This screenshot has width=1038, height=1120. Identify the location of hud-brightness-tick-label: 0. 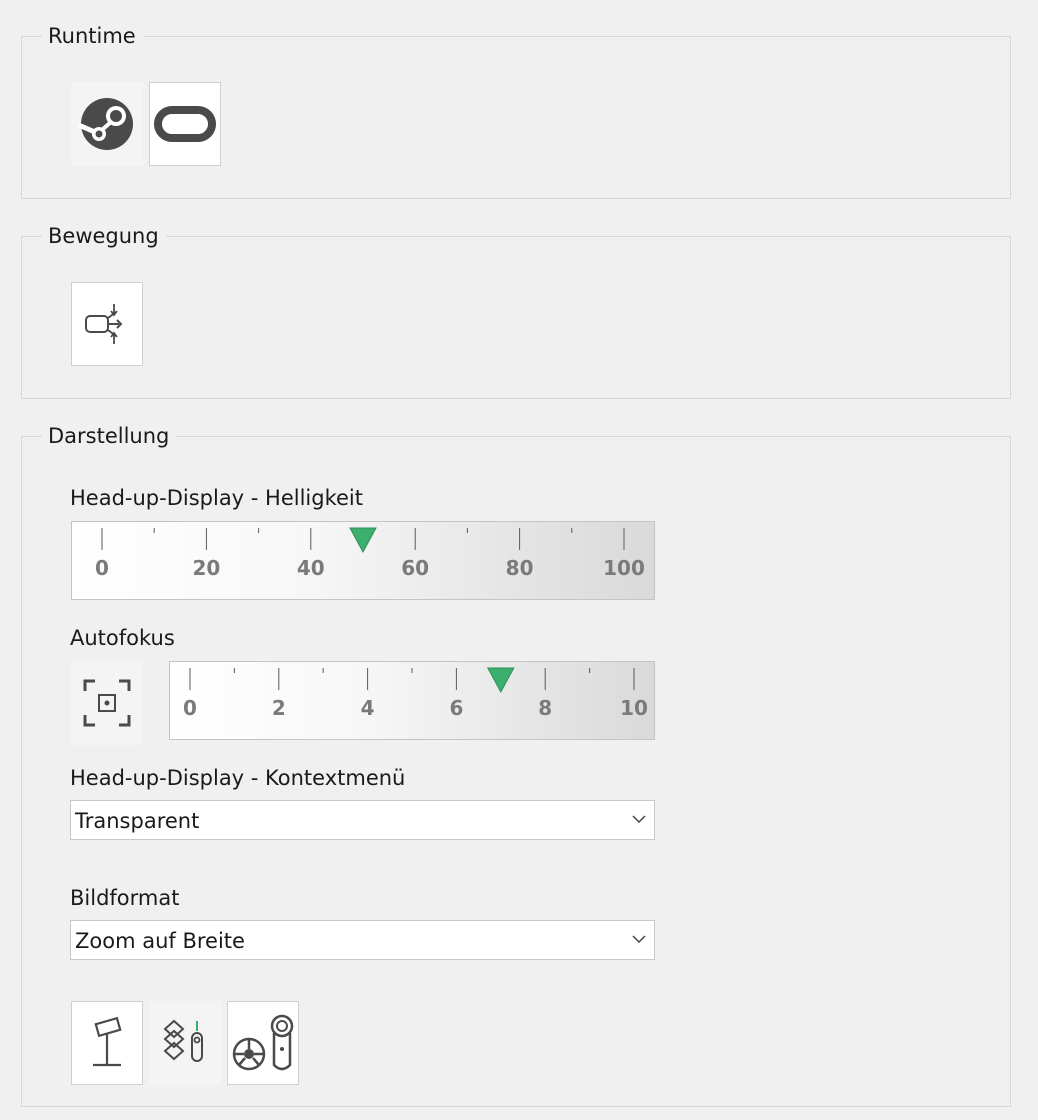
(102, 568).